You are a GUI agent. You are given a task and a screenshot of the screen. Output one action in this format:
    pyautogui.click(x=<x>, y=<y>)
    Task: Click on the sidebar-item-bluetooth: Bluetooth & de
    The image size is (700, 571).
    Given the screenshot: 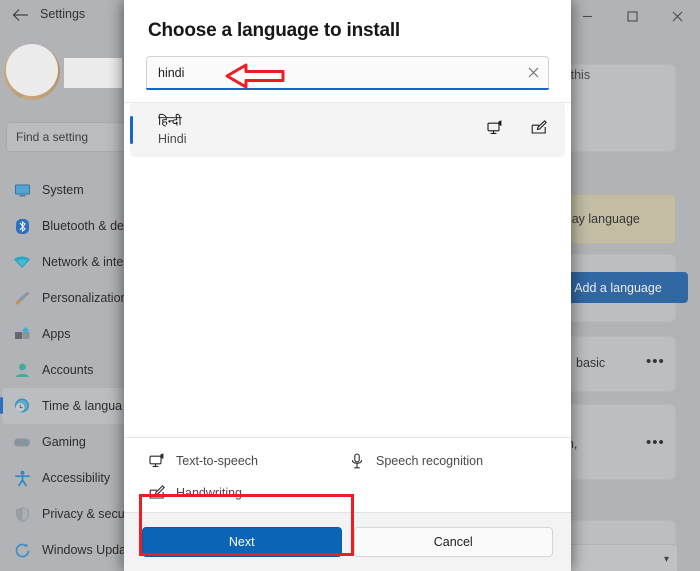 What is the action you would take?
    pyautogui.click(x=64, y=226)
    